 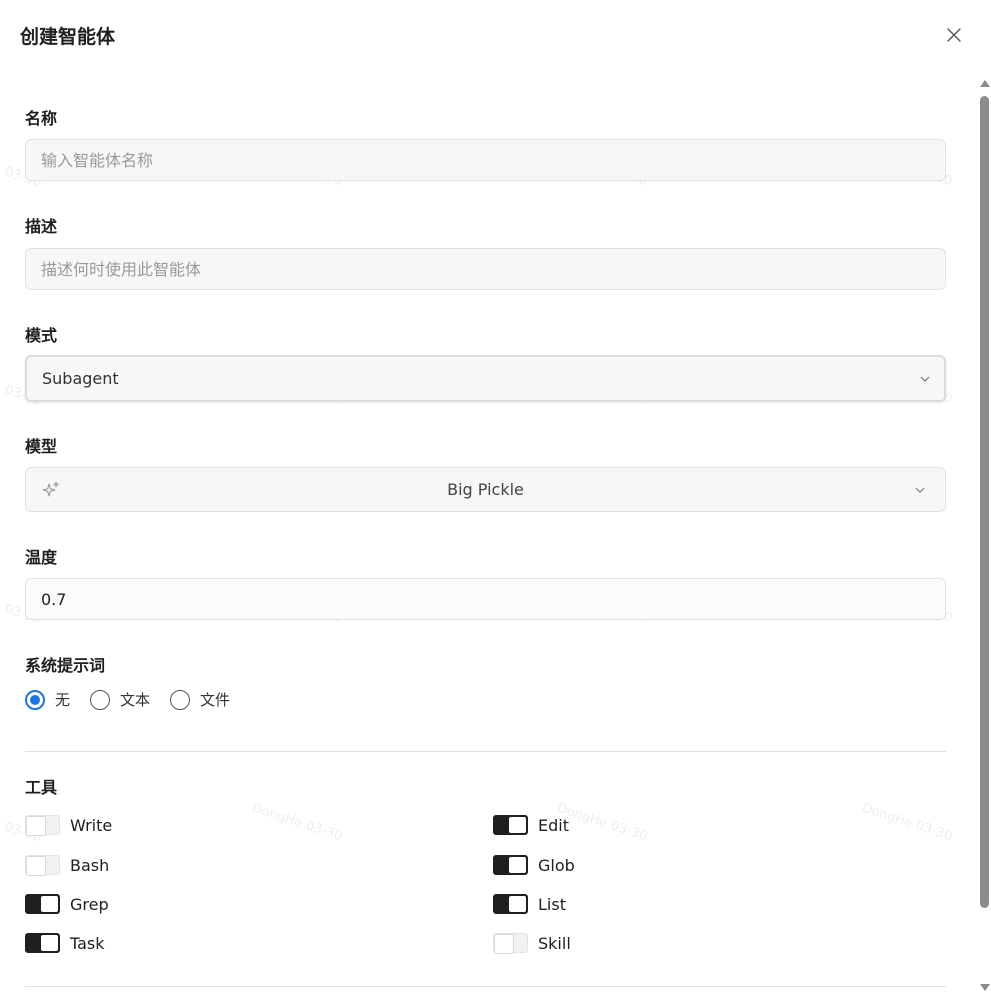 I want to click on model-select: Big Pickle, so click(x=485, y=489).